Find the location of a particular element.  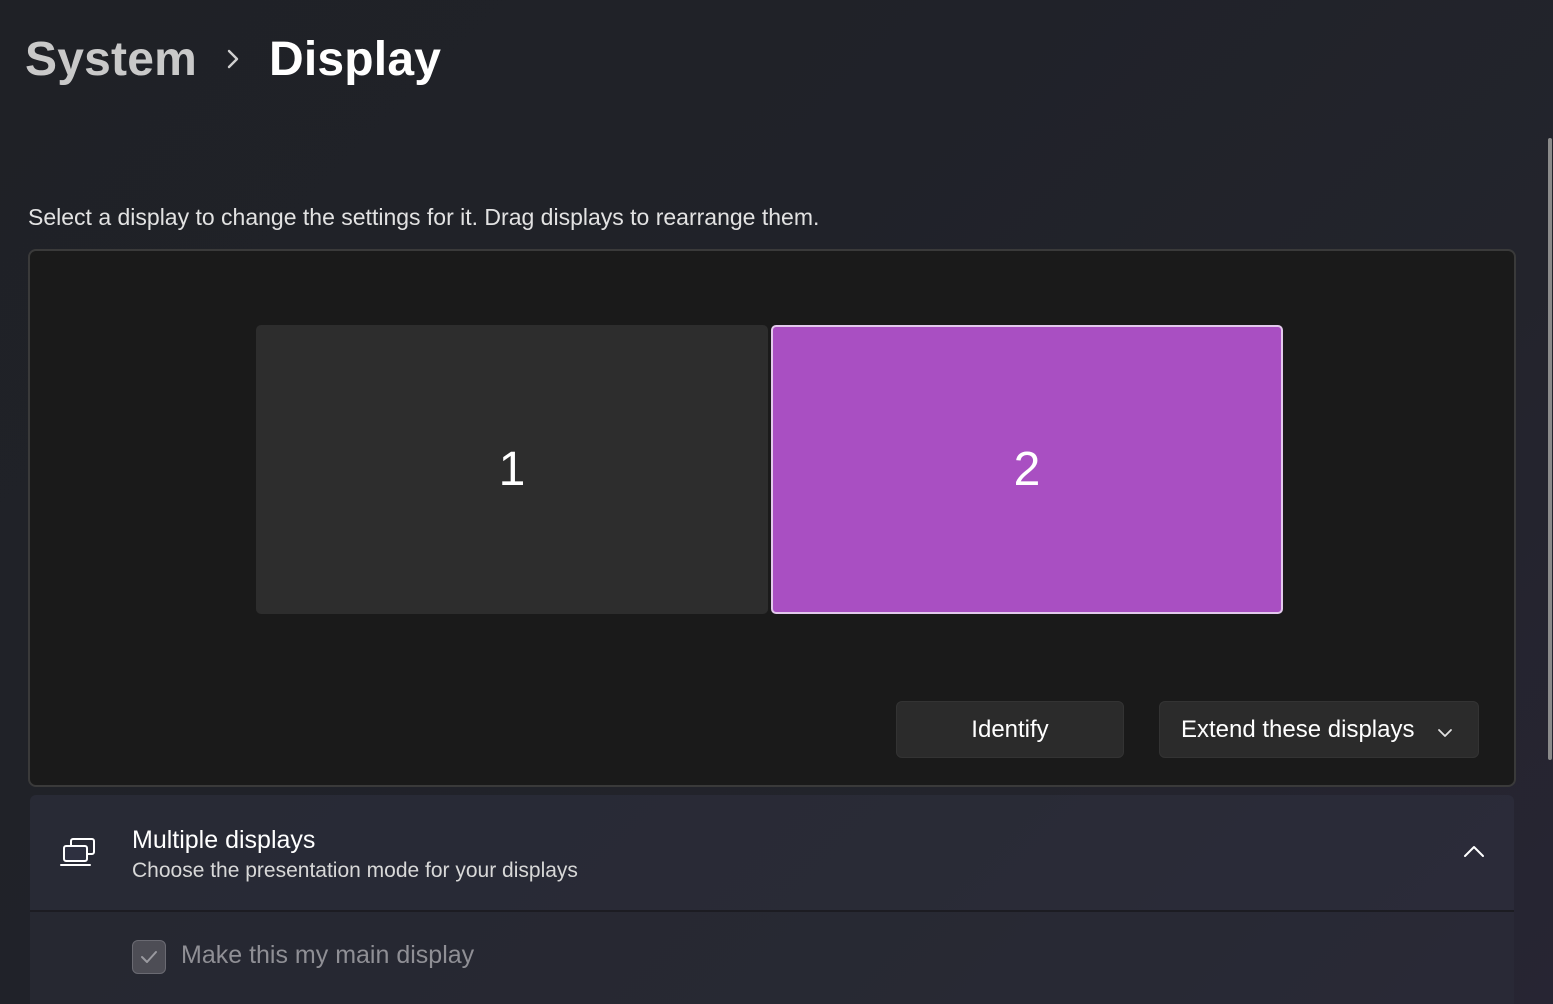

main-display-checkbox is located at coordinates (149, 957).